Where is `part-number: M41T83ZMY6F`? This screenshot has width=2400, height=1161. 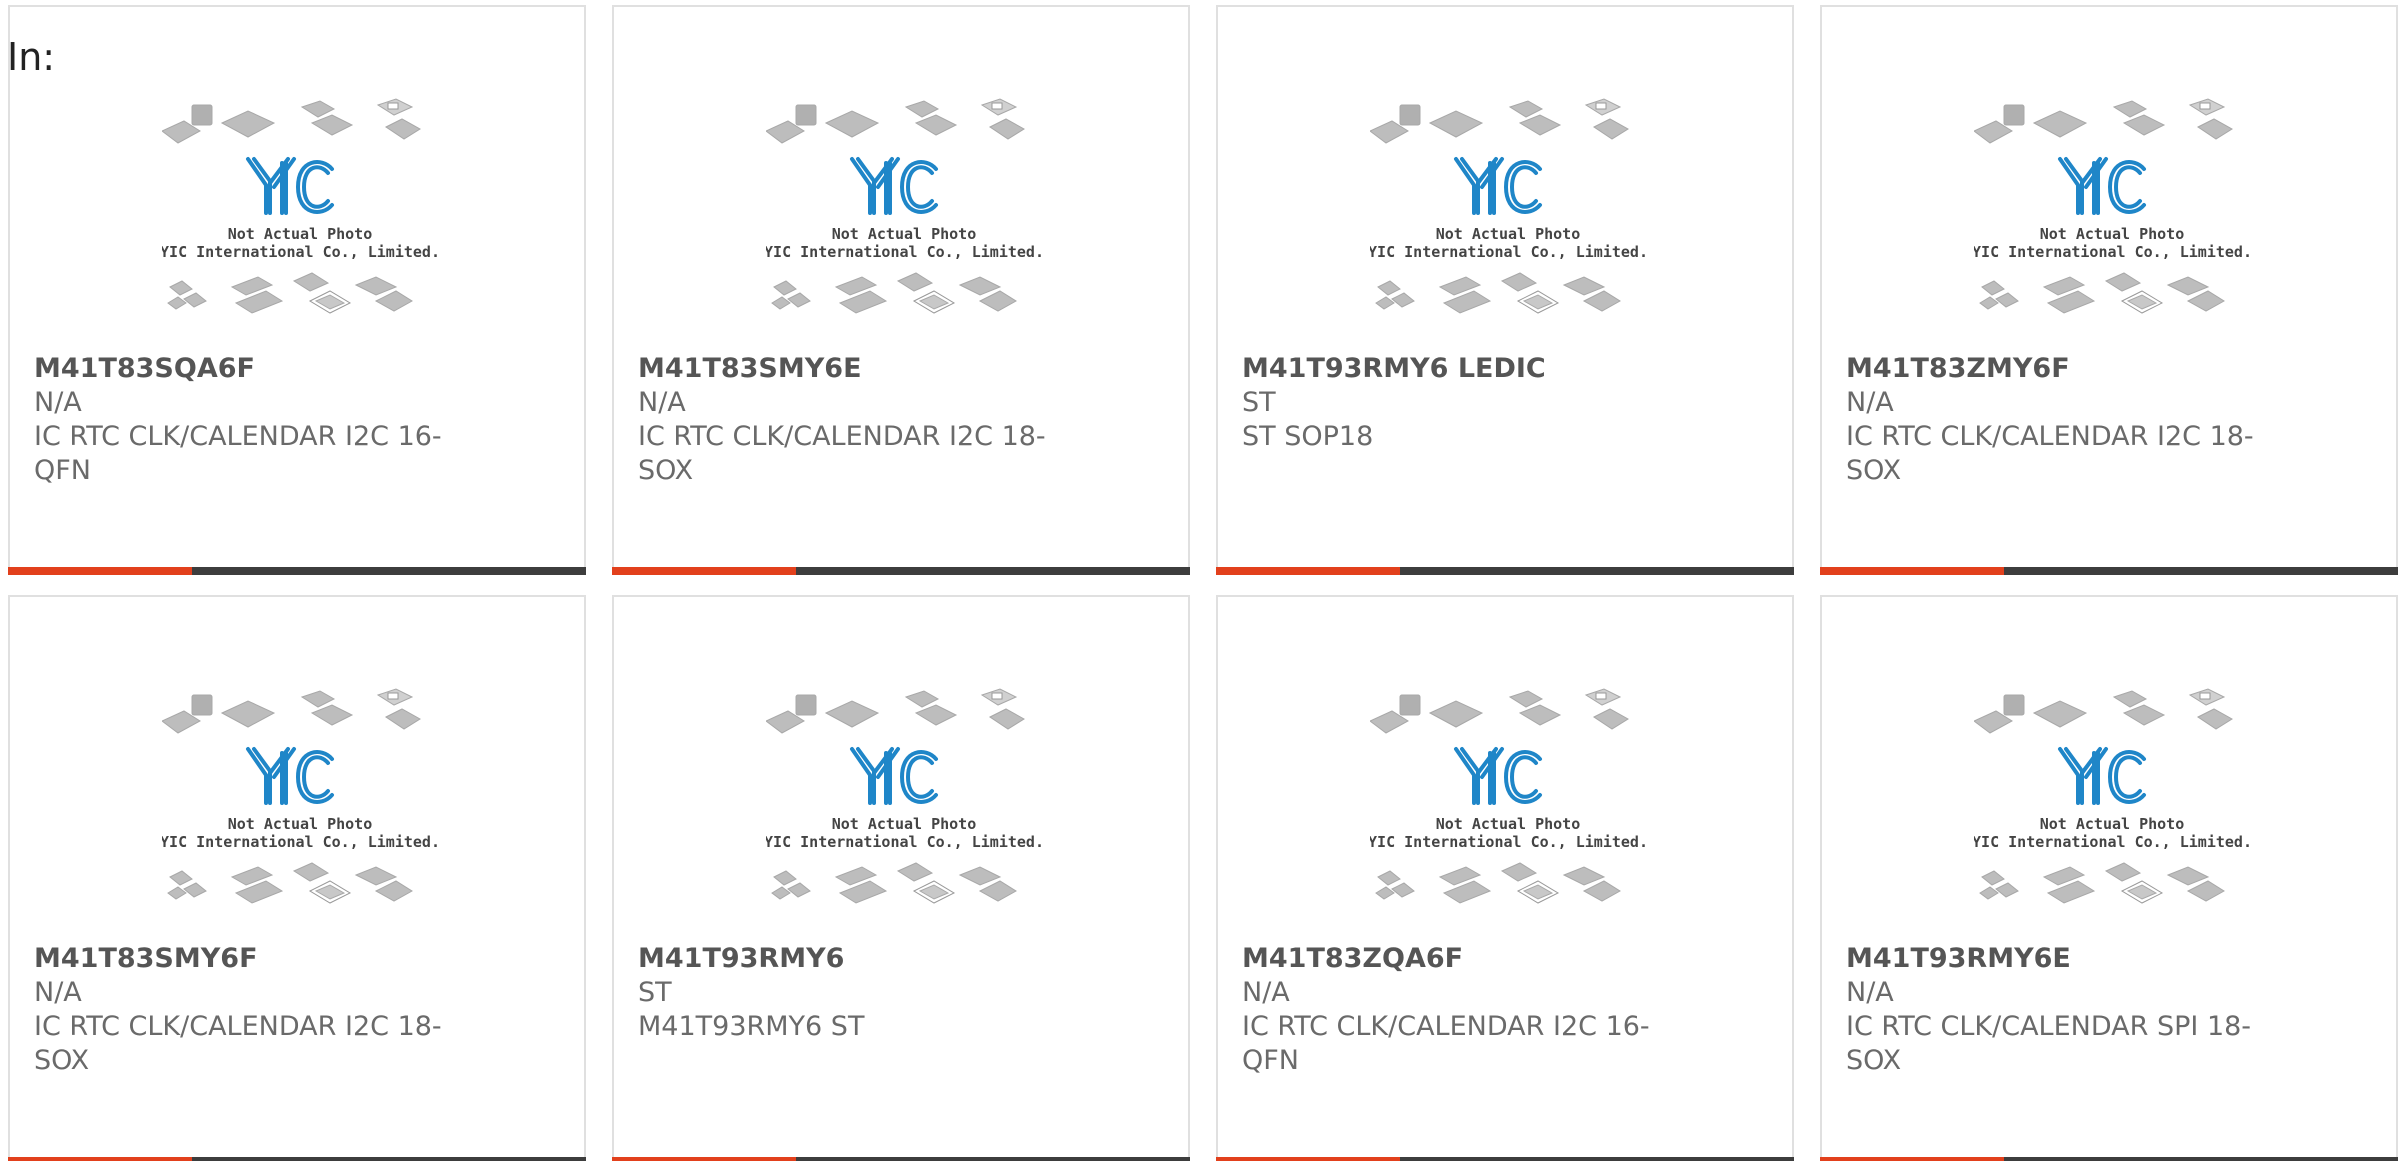
part-number: M41T83ZMY6F is located at coordinates (2056, 369).